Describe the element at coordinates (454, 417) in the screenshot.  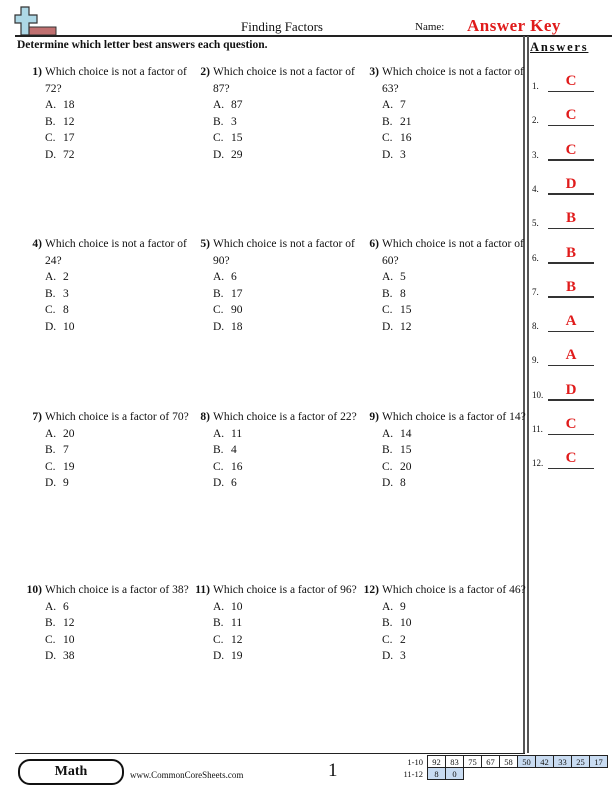
I see `question-stem: Which choice is a factor of 14?` at that location.